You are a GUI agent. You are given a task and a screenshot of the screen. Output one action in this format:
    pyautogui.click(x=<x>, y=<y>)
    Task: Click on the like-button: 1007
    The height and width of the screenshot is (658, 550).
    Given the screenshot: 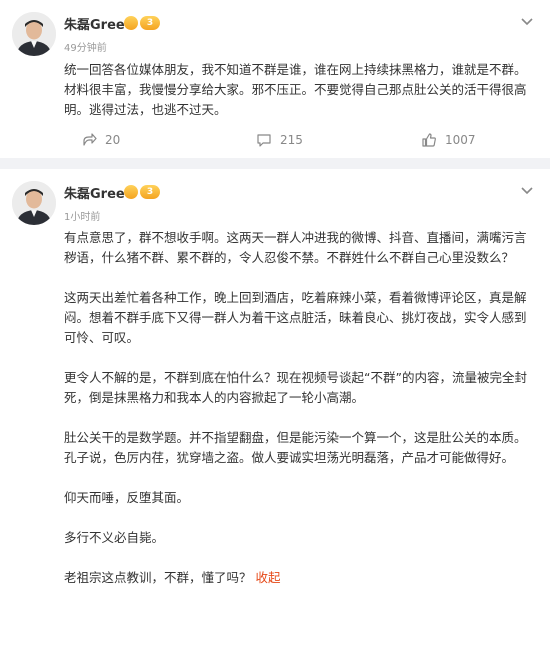 What is the action you would take?
    pyautogui.click(x=448, y=140)
    